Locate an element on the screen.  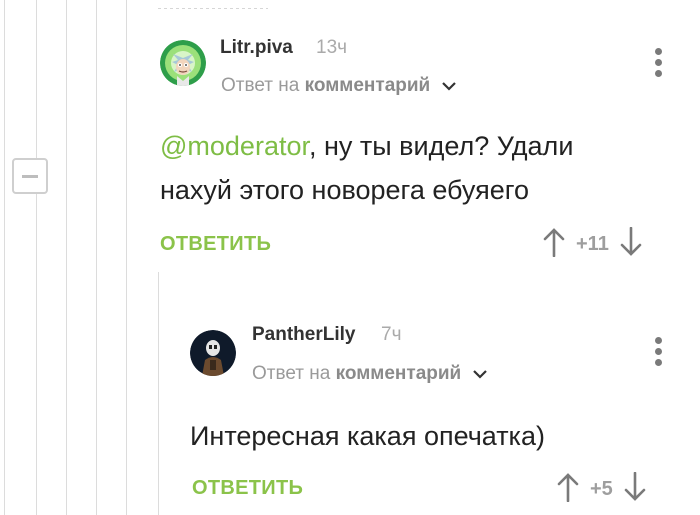
rick-avatar-icon is located at coordinates (183, 63).